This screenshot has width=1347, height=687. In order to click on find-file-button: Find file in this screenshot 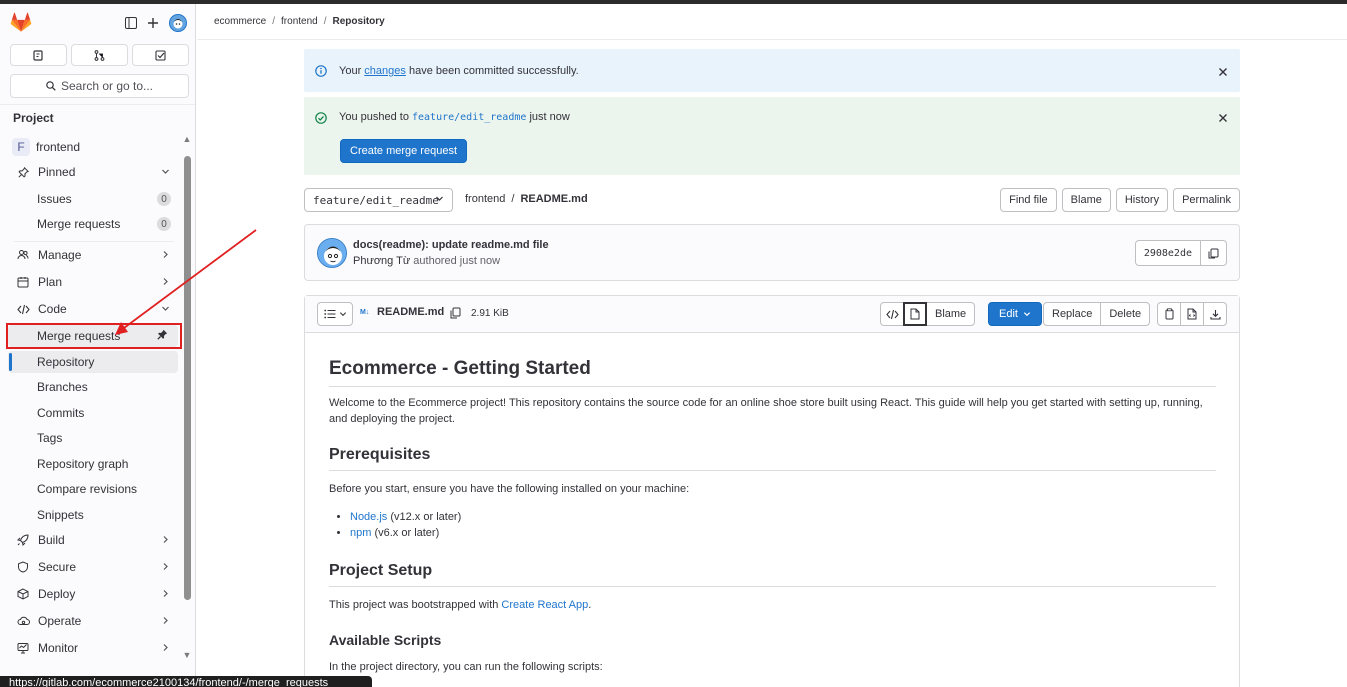, I will do `click(1028, 200)`.